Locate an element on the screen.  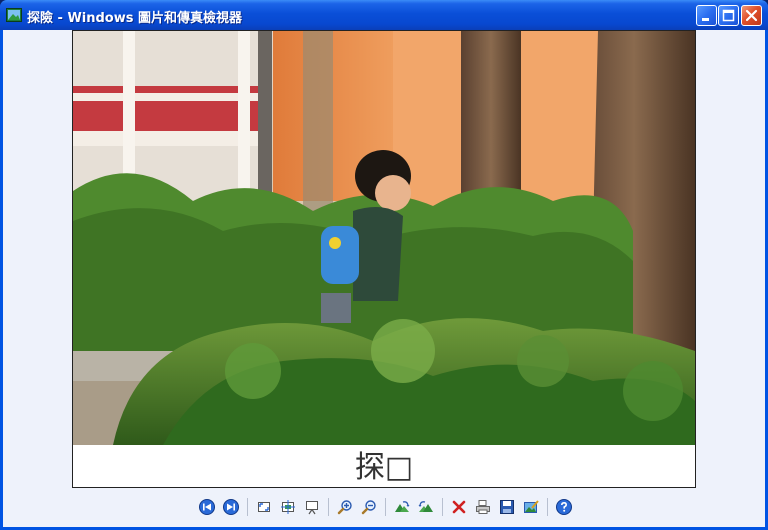
previous-icon is located at coordinates (207, 507).